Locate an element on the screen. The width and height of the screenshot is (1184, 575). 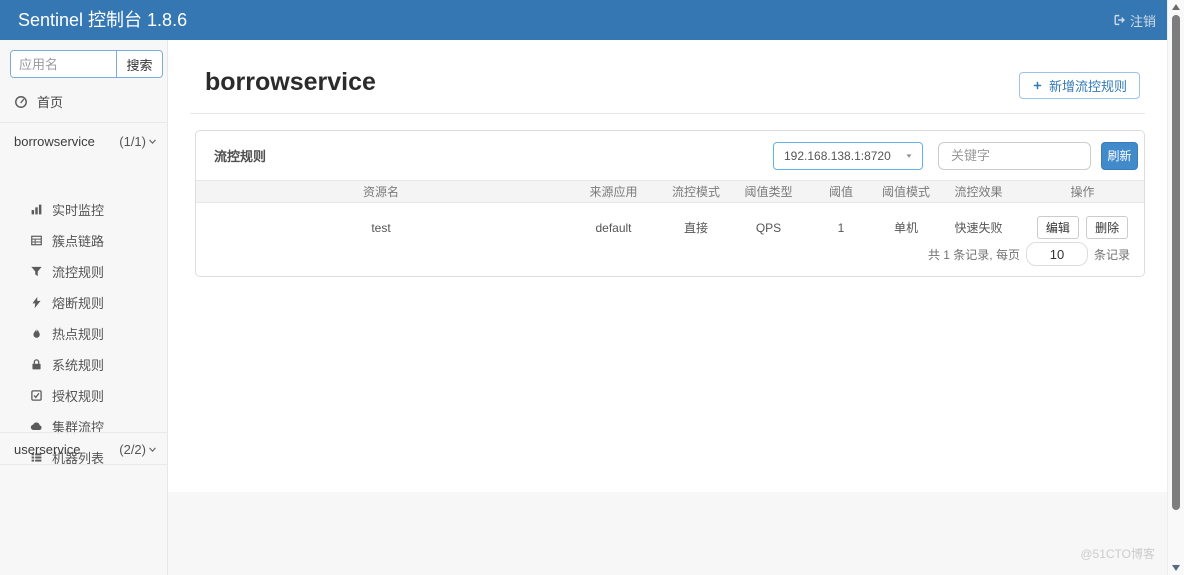
machine-select-value: 192.168.138.1:8720 is located at coordinates (837, 155).